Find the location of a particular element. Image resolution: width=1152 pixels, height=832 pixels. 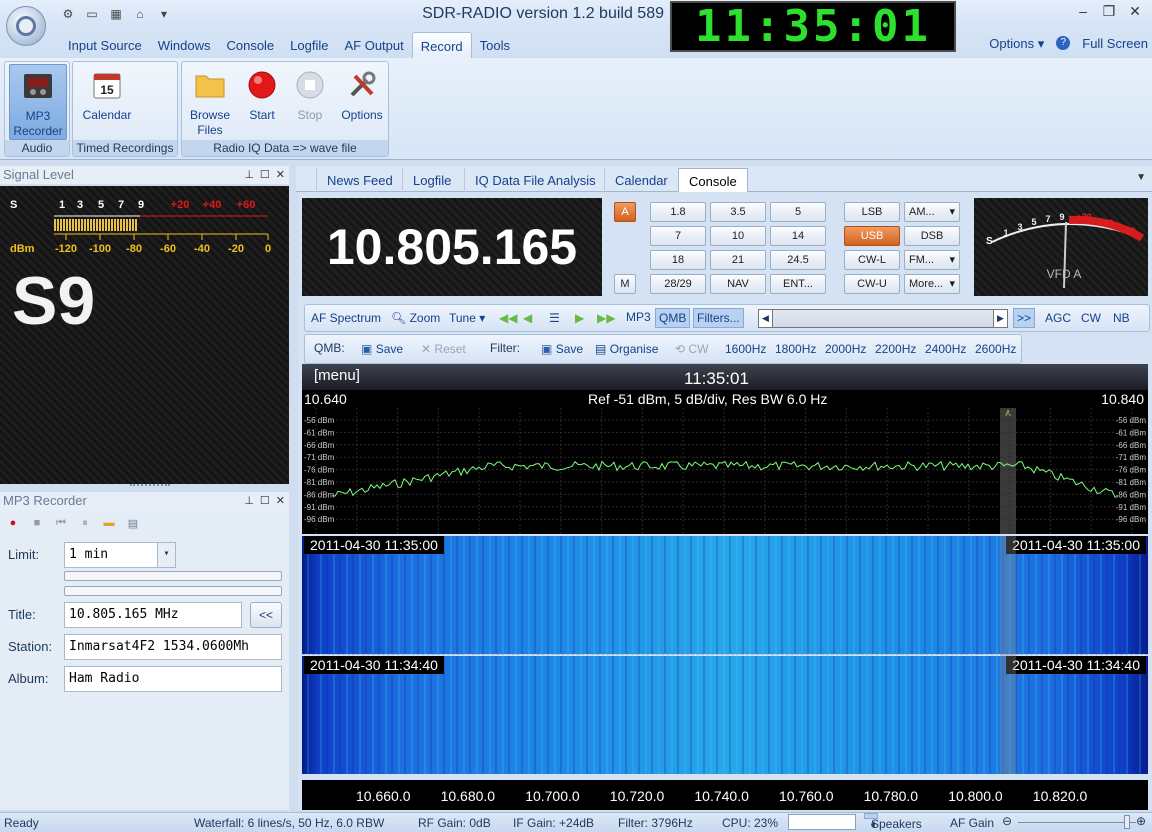

speakers-button: 🔈︎ Speakers is located at coordinates (893, 822).